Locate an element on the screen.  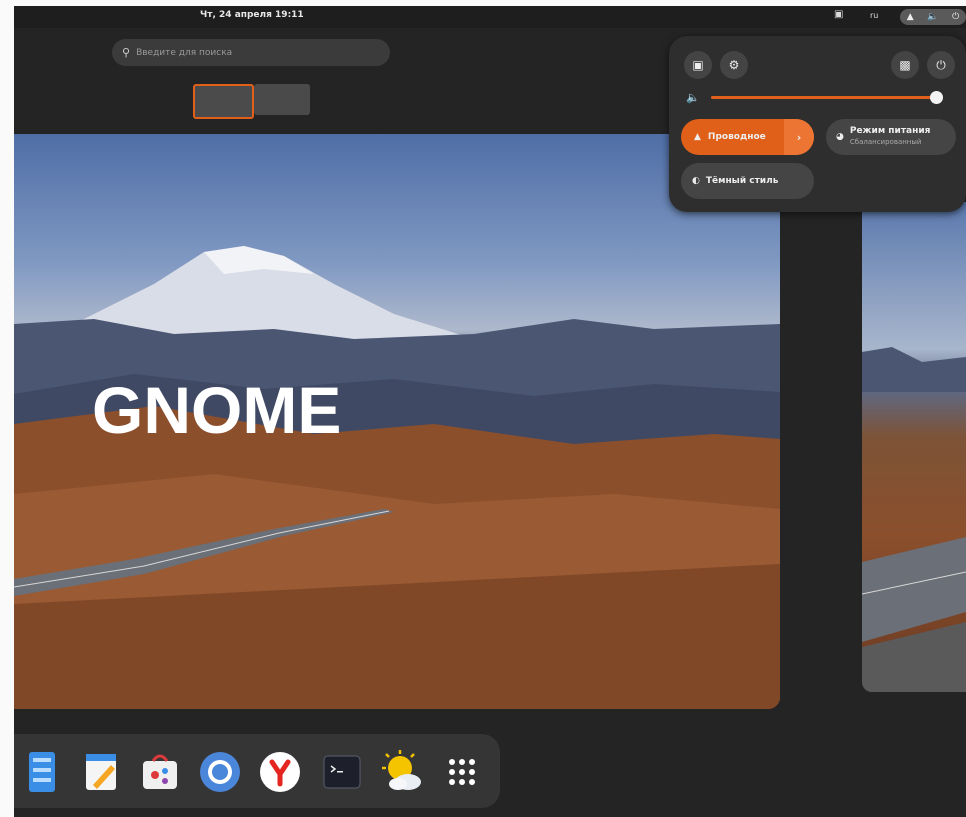
settings-button: ⚙ is located at coordinates (734, 65).